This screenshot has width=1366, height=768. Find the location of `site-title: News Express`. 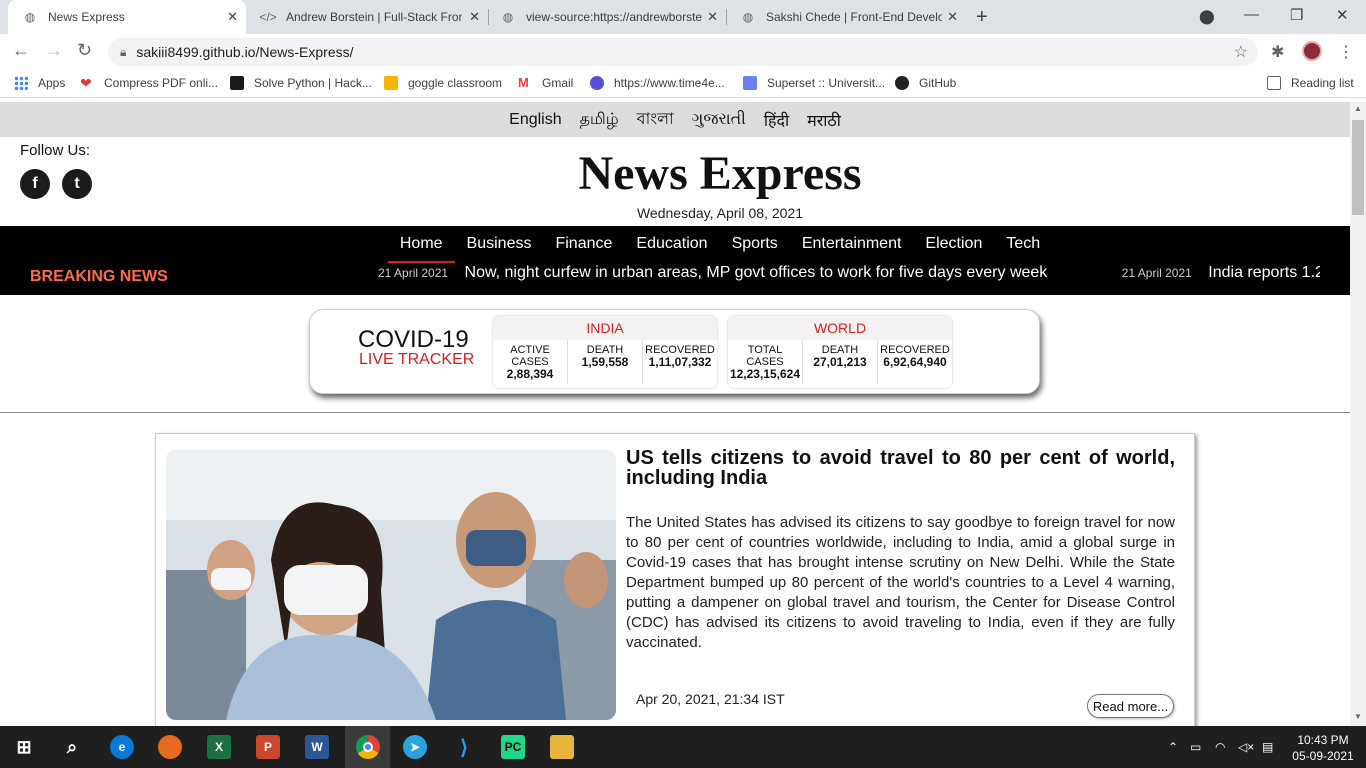

site-title: News Express is located at coordinates (720, 173).